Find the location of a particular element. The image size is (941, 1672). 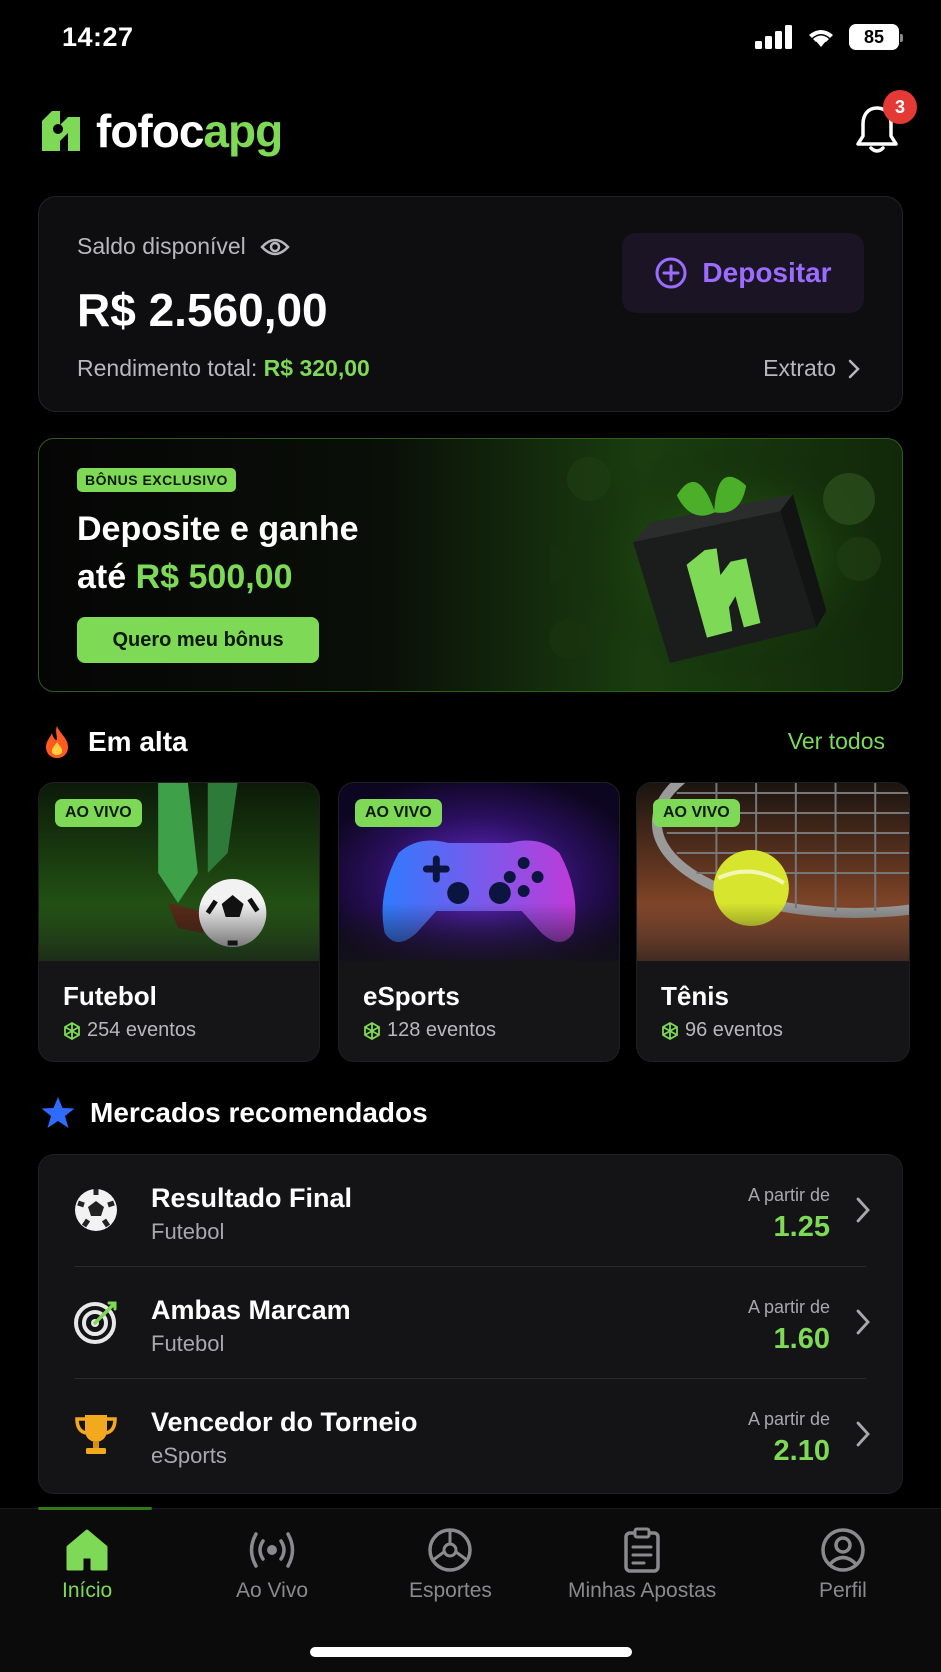

statement-link: Extrato is located at coordinates (811, 368).